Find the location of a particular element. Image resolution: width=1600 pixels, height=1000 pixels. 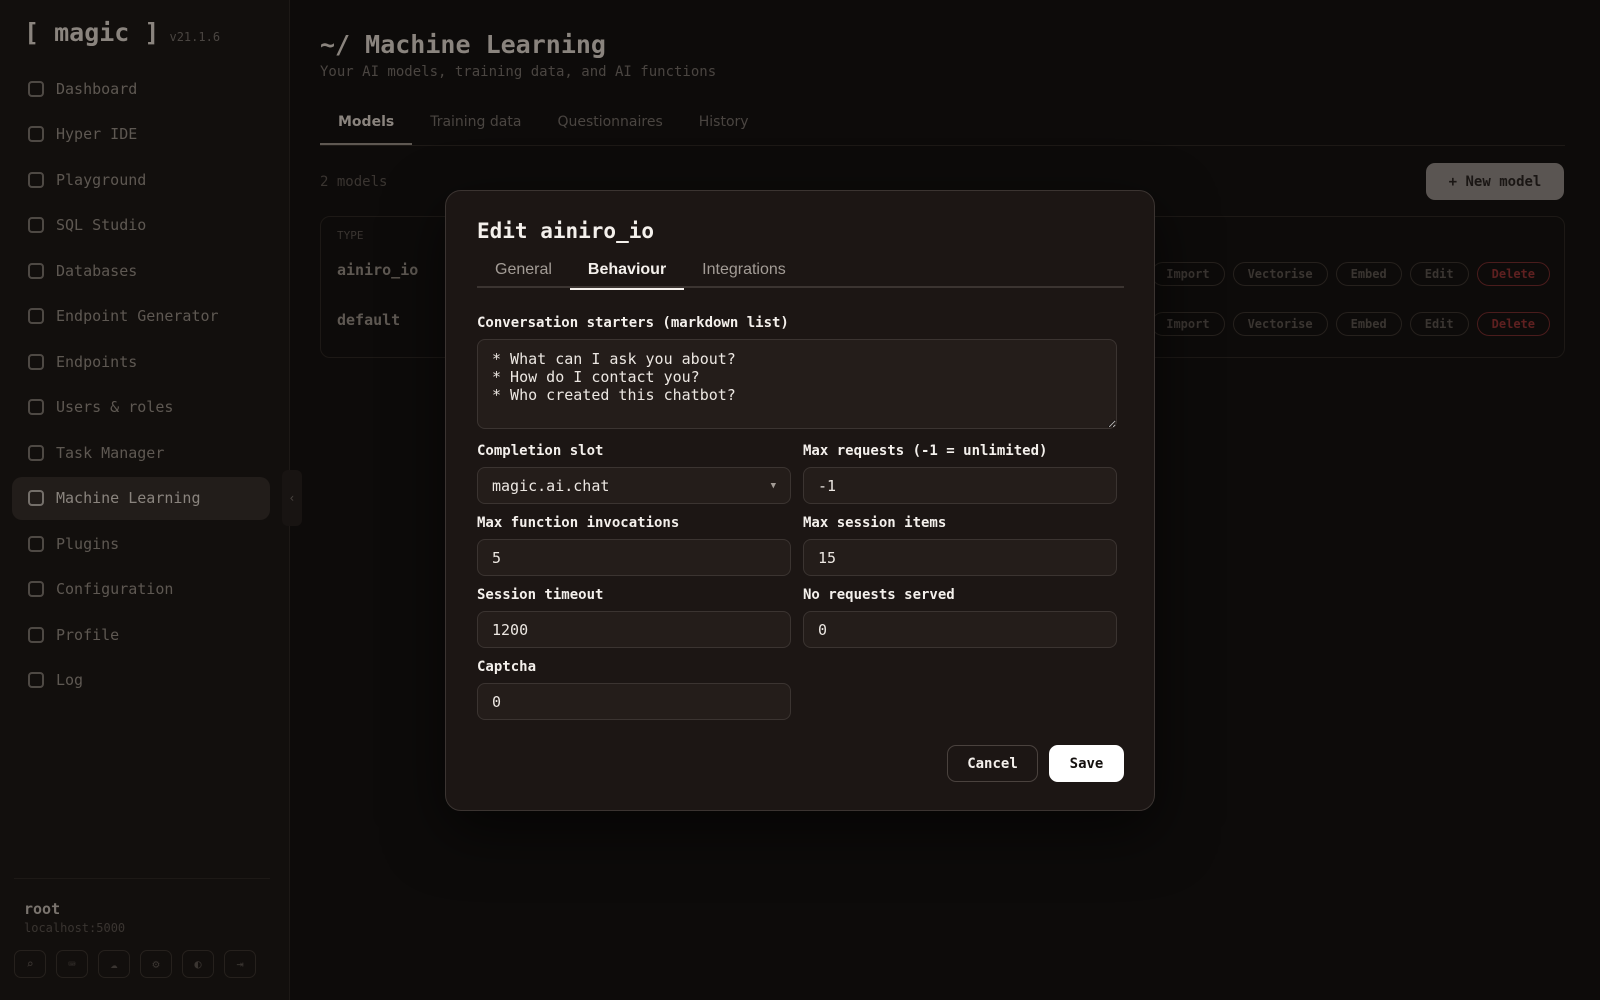

save-button: Save is located at coordinates (1086, 763).